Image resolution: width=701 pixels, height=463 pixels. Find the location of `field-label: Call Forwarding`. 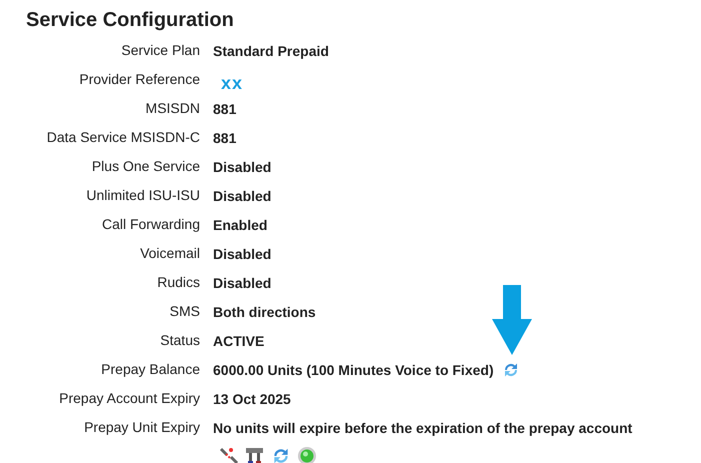

field-label: Call Forwarding is located at coordinates (150, 224).